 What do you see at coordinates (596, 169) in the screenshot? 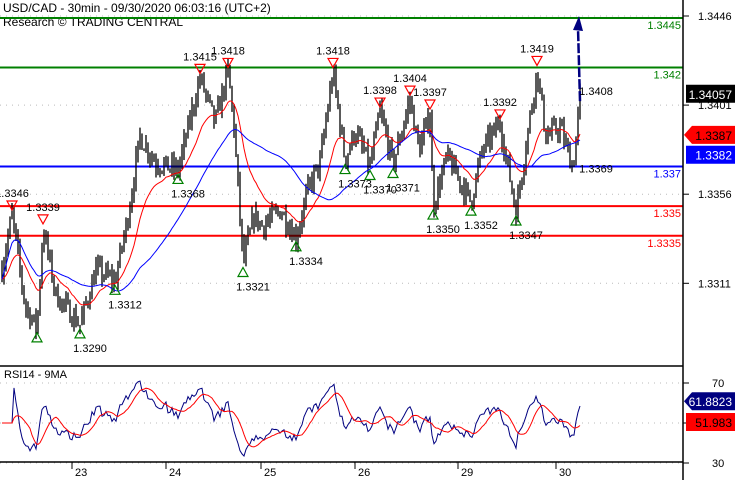
I see `price-annotation: 1.3369` at bounding box center [596, 169].